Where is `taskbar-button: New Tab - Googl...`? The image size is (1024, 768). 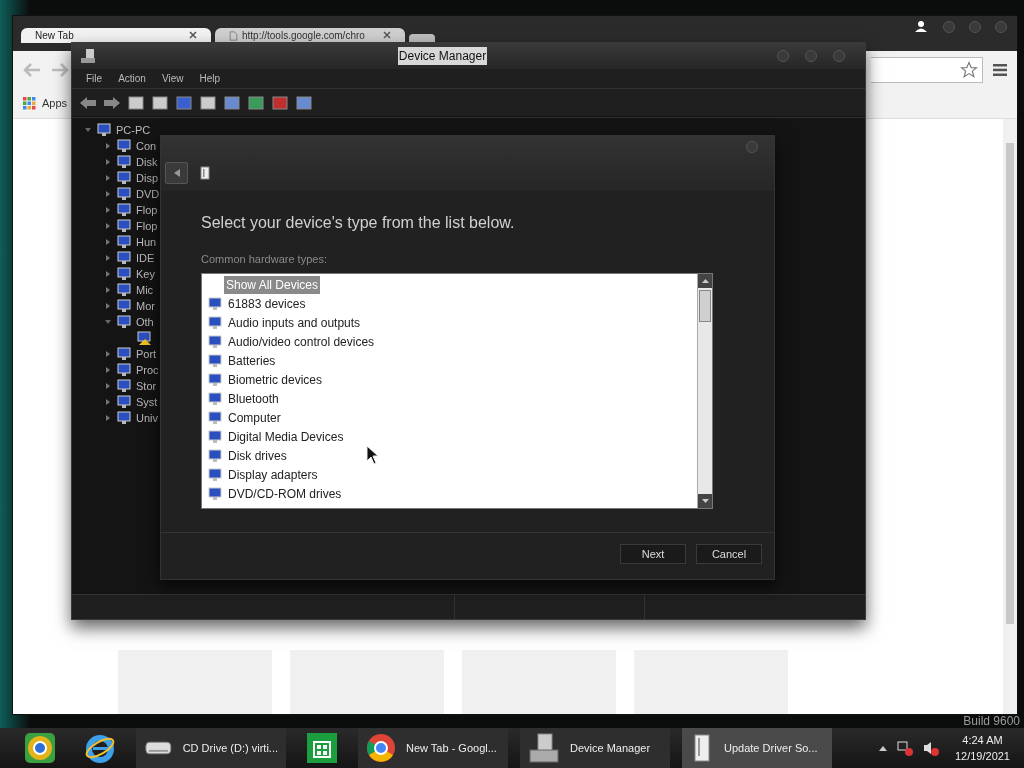 taskbar-button: New Tab - Googl... is located at coordinates (433, 748).